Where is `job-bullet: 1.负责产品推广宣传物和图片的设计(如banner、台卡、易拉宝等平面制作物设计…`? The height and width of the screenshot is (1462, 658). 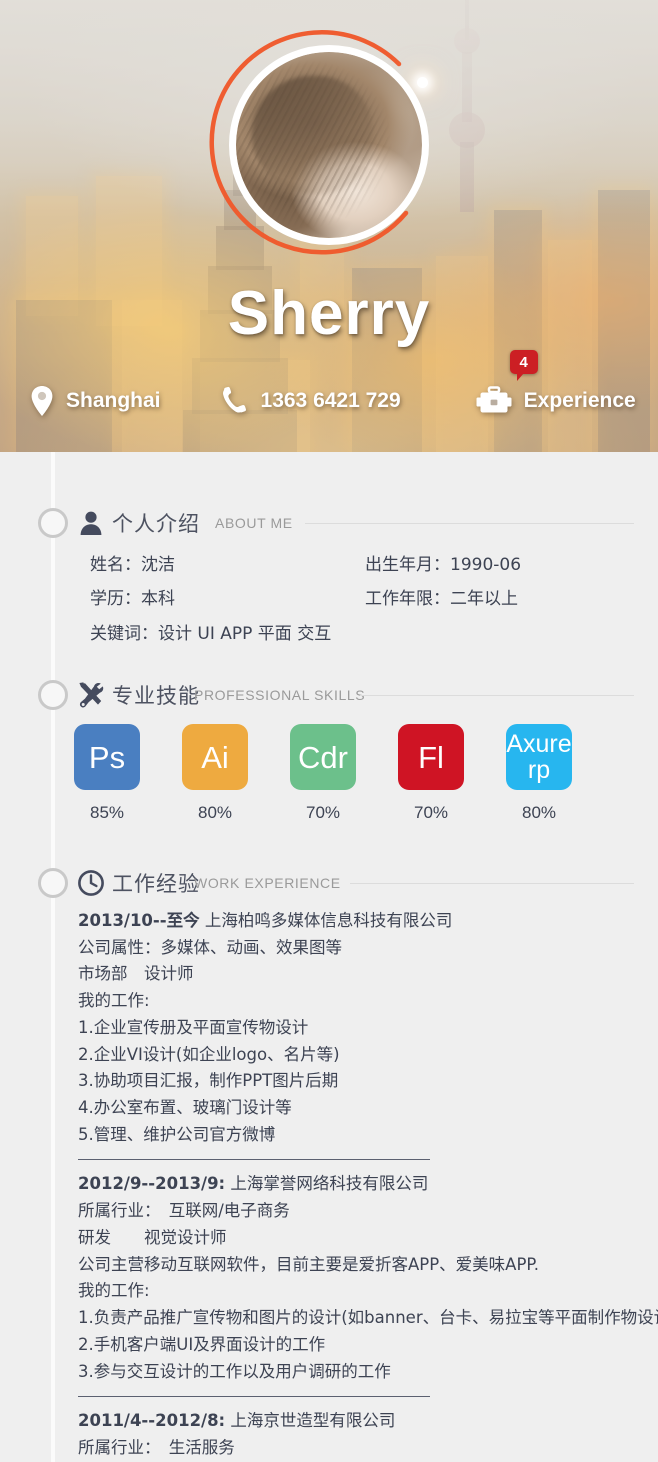 job-bullet: 1.负责产品推广宣传物和图片的设计(如banner、台卡、易拉宝等平面制作物设计… is located at coordinates (368, 1318).